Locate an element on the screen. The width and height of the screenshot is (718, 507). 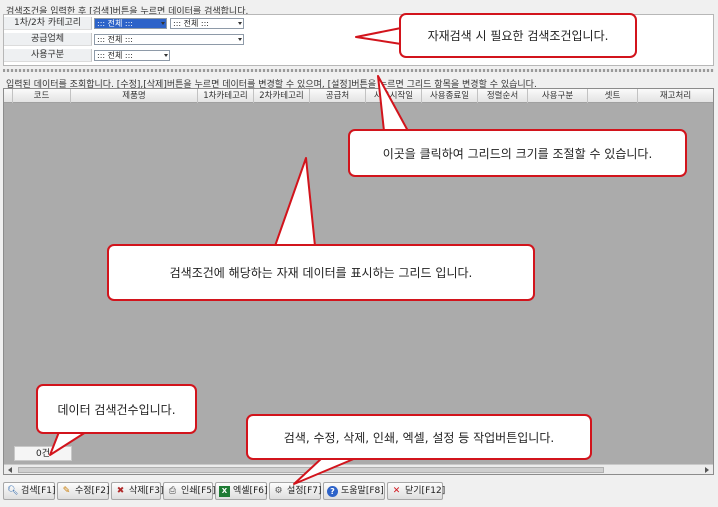
excel-button: X 엑셀[F6] is located at coordinates (241, 491).